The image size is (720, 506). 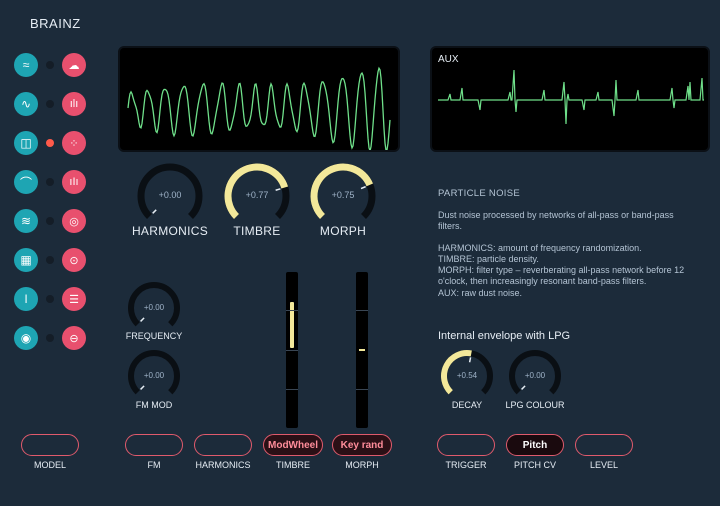 I want to click on frequency-knob: +0.00, so click(x=154, y=308).